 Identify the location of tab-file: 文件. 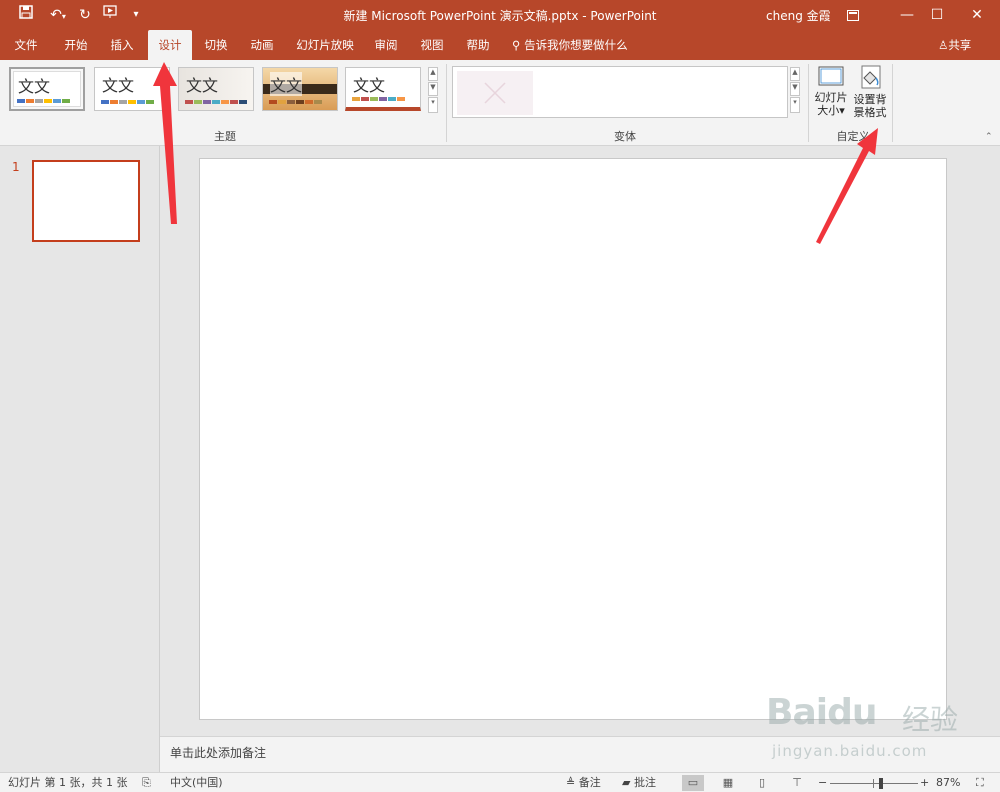
(26, 45).